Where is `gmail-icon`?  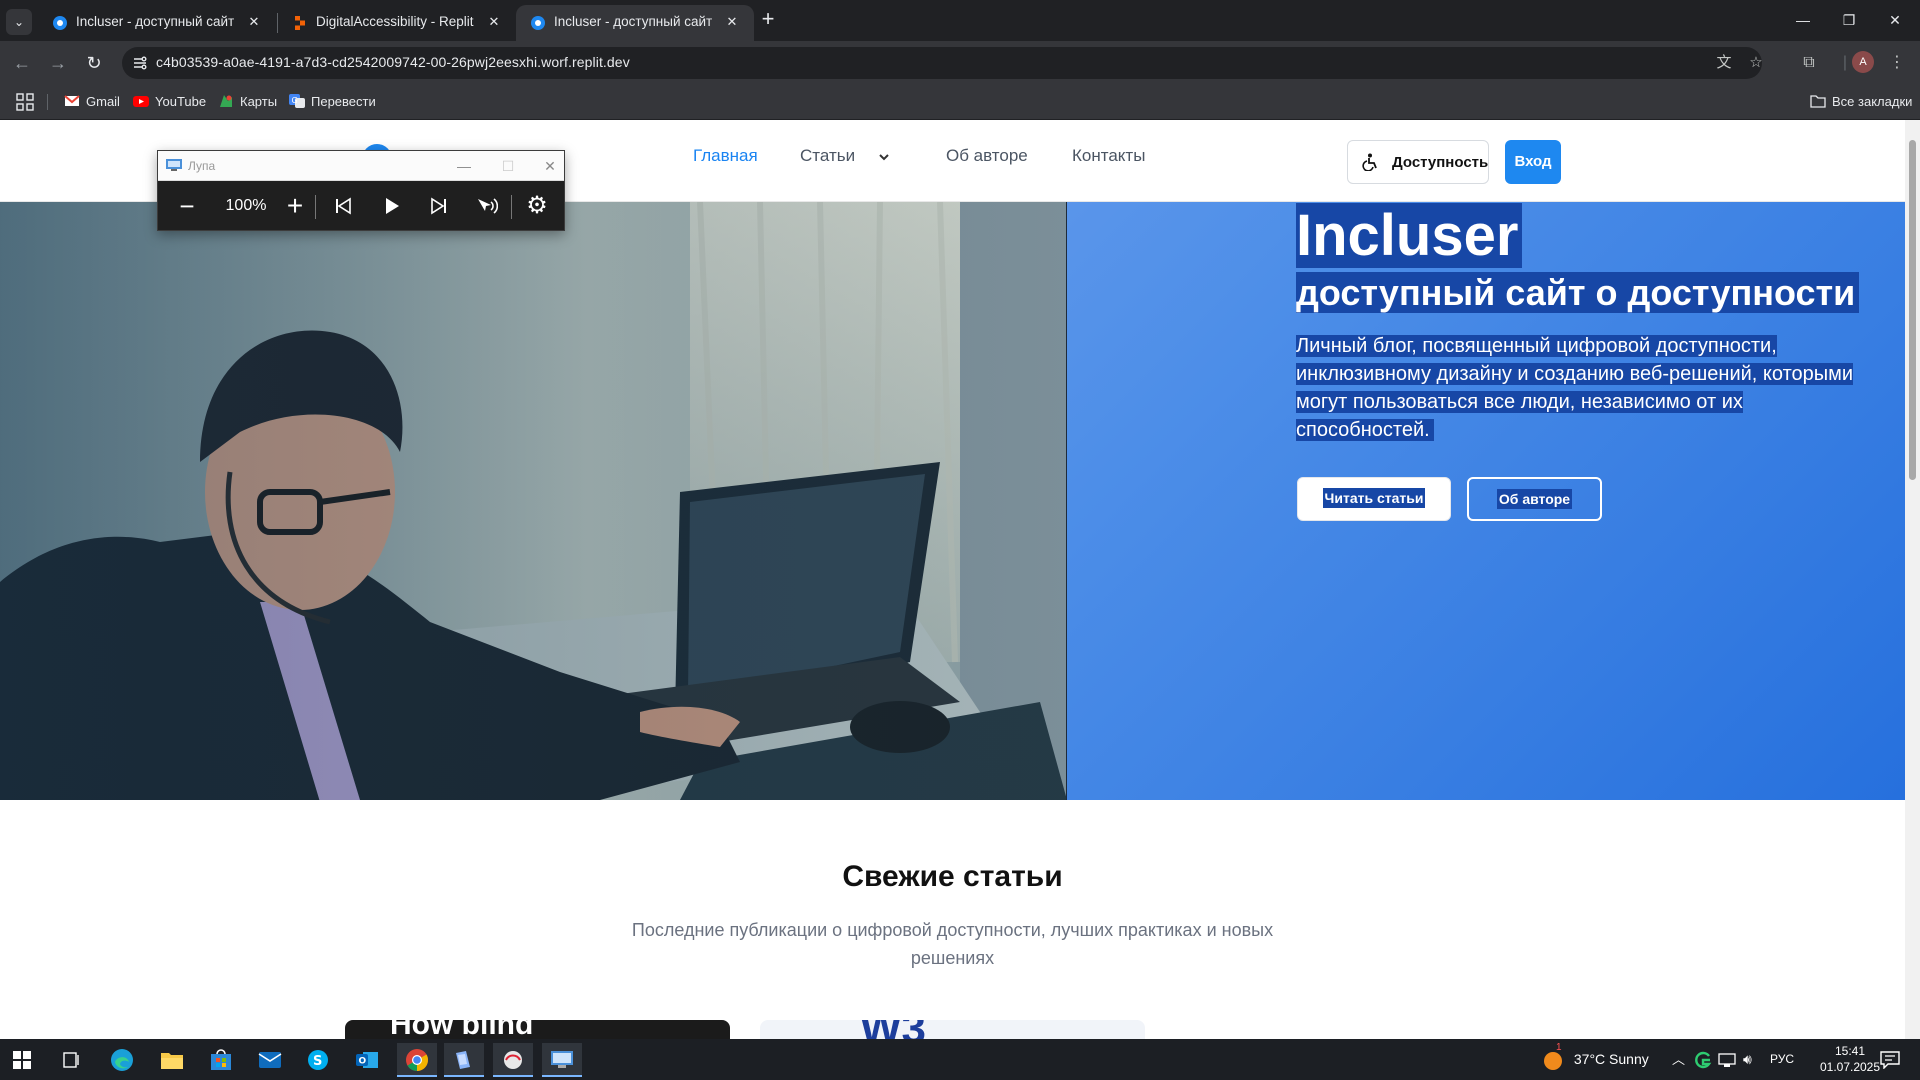
gmail-icon is located at coordinates (72, 100).